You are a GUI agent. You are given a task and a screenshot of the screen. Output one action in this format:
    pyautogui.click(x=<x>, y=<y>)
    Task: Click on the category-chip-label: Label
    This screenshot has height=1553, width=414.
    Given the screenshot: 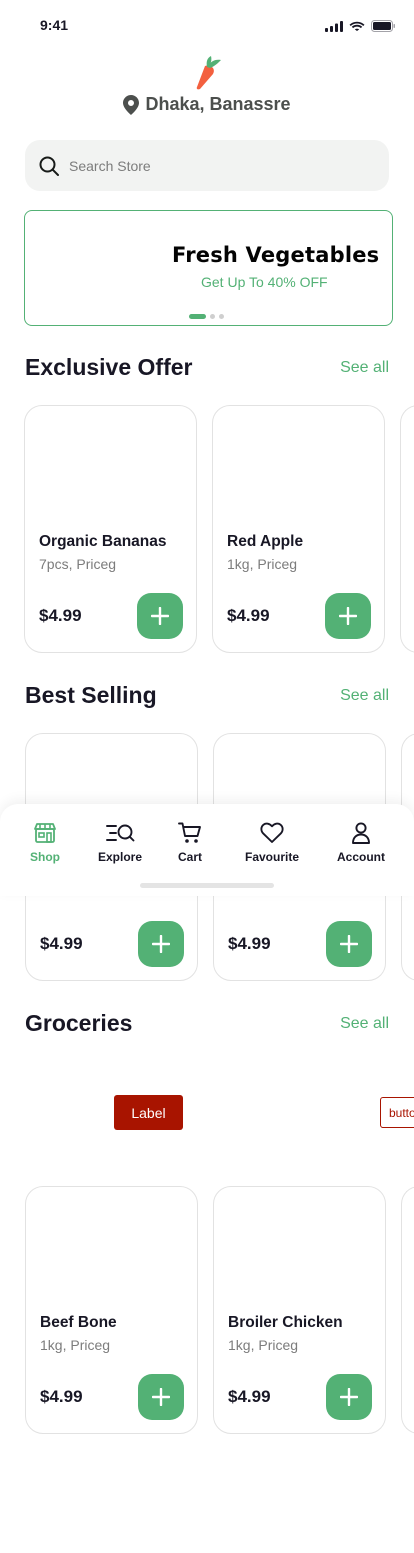 What is the action you would take?
    pyautogui.click(x=148, y=1112)
    